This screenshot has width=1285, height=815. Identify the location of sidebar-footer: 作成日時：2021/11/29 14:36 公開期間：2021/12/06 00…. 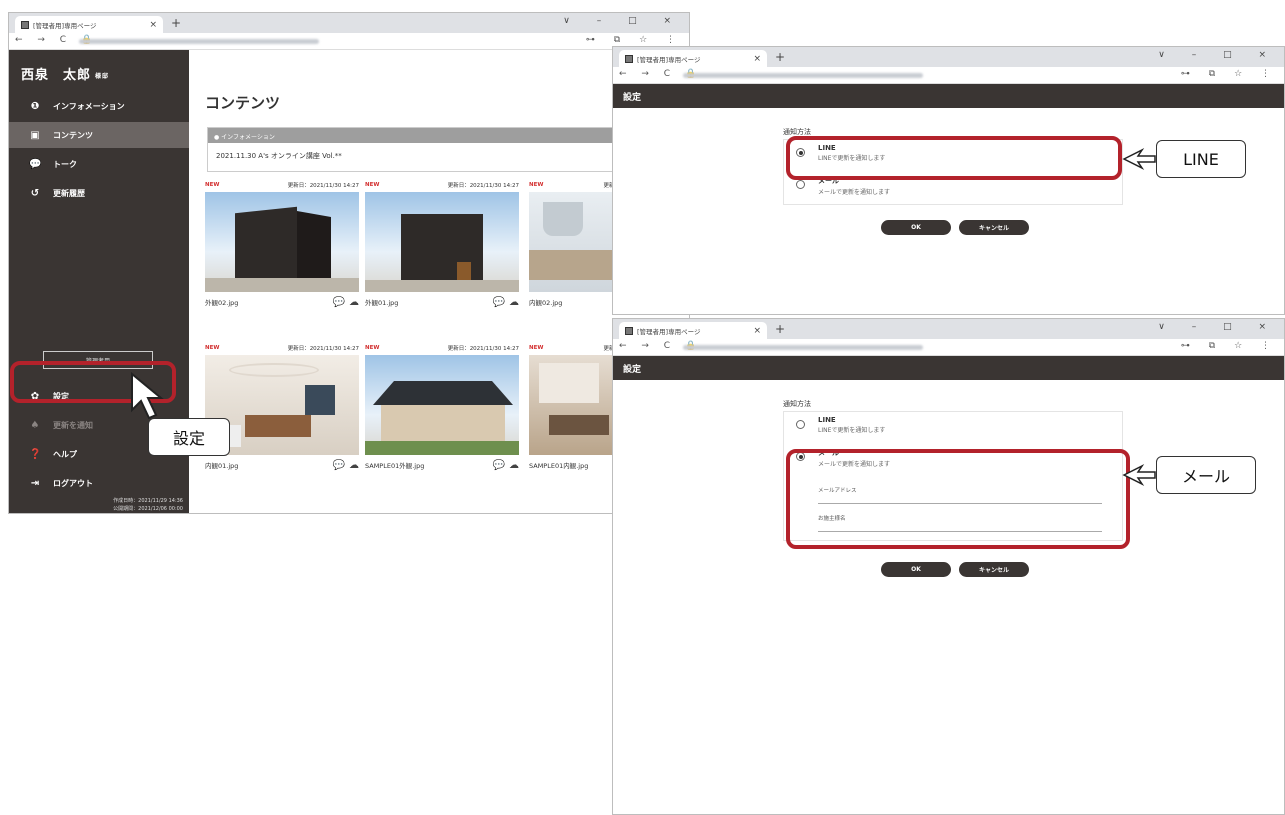
(148, 505).